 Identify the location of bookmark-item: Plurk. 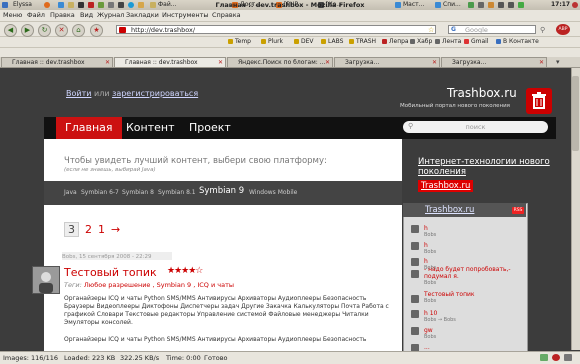
(272, 42).